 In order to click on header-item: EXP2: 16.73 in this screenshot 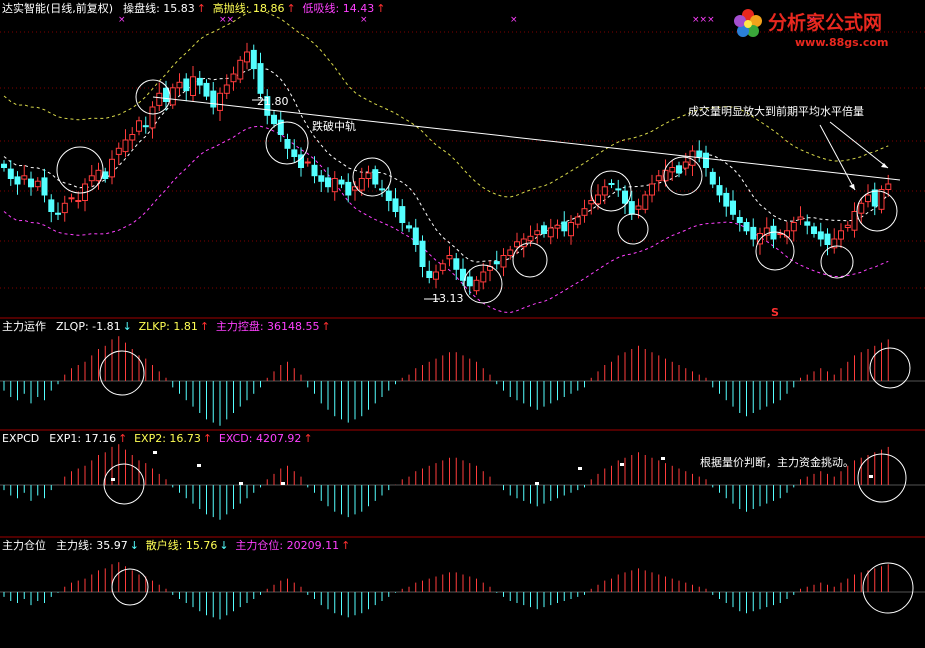, I will do `click(167, 438)`.